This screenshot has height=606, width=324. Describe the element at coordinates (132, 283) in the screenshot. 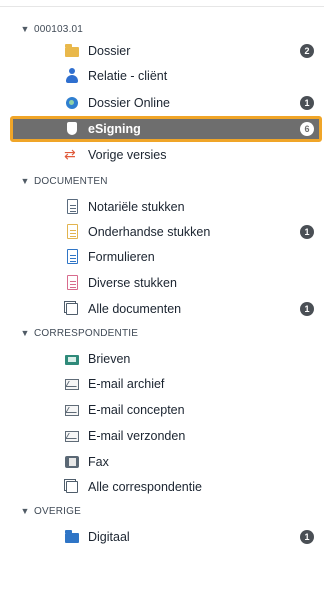

I see `tree-item-label: Diverse stukken` at that location.